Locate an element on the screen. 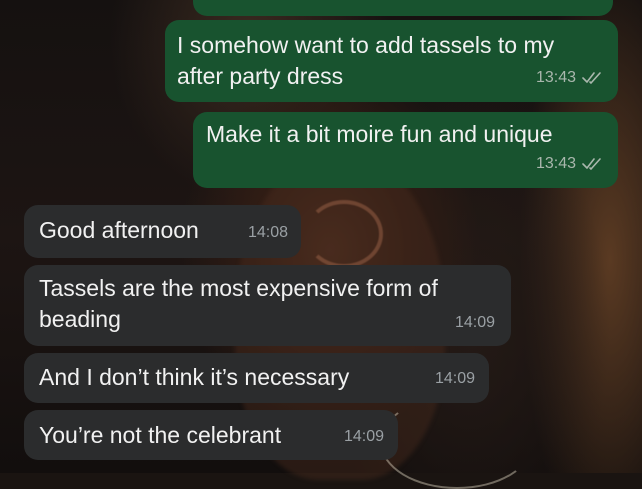  message-bubble-outgoing: Make it a bit moire fun and unique 13:43 is located at coordinates (405, 150).